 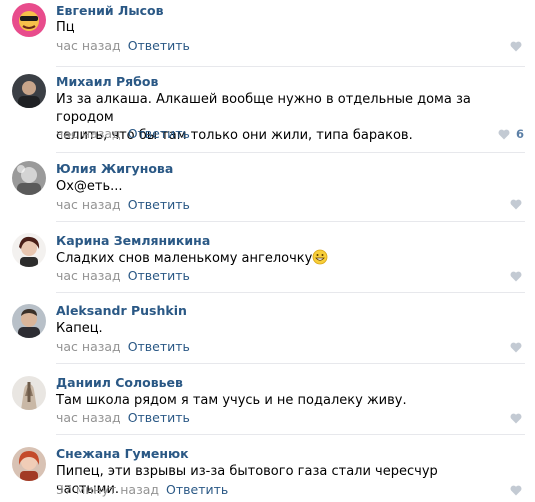 I want to click on like-button: 6, so click(x=511, y=134).